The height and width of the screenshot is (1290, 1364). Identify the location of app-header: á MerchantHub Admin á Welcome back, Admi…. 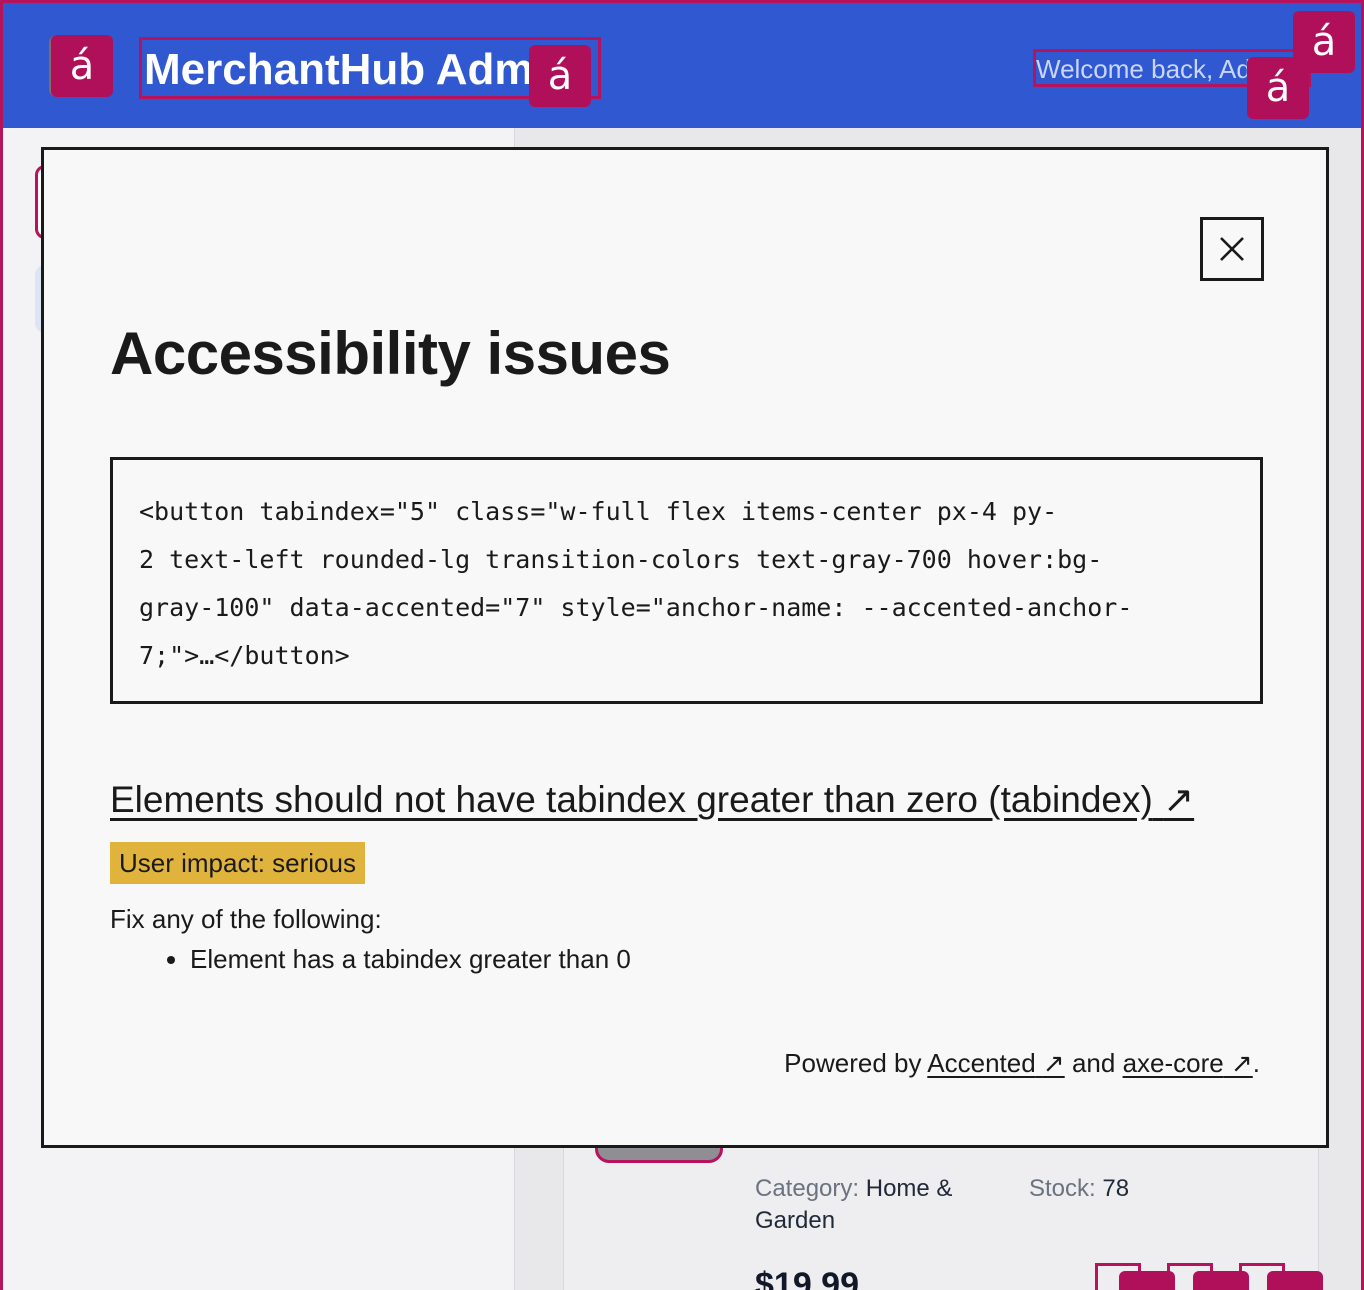
(682, 65).